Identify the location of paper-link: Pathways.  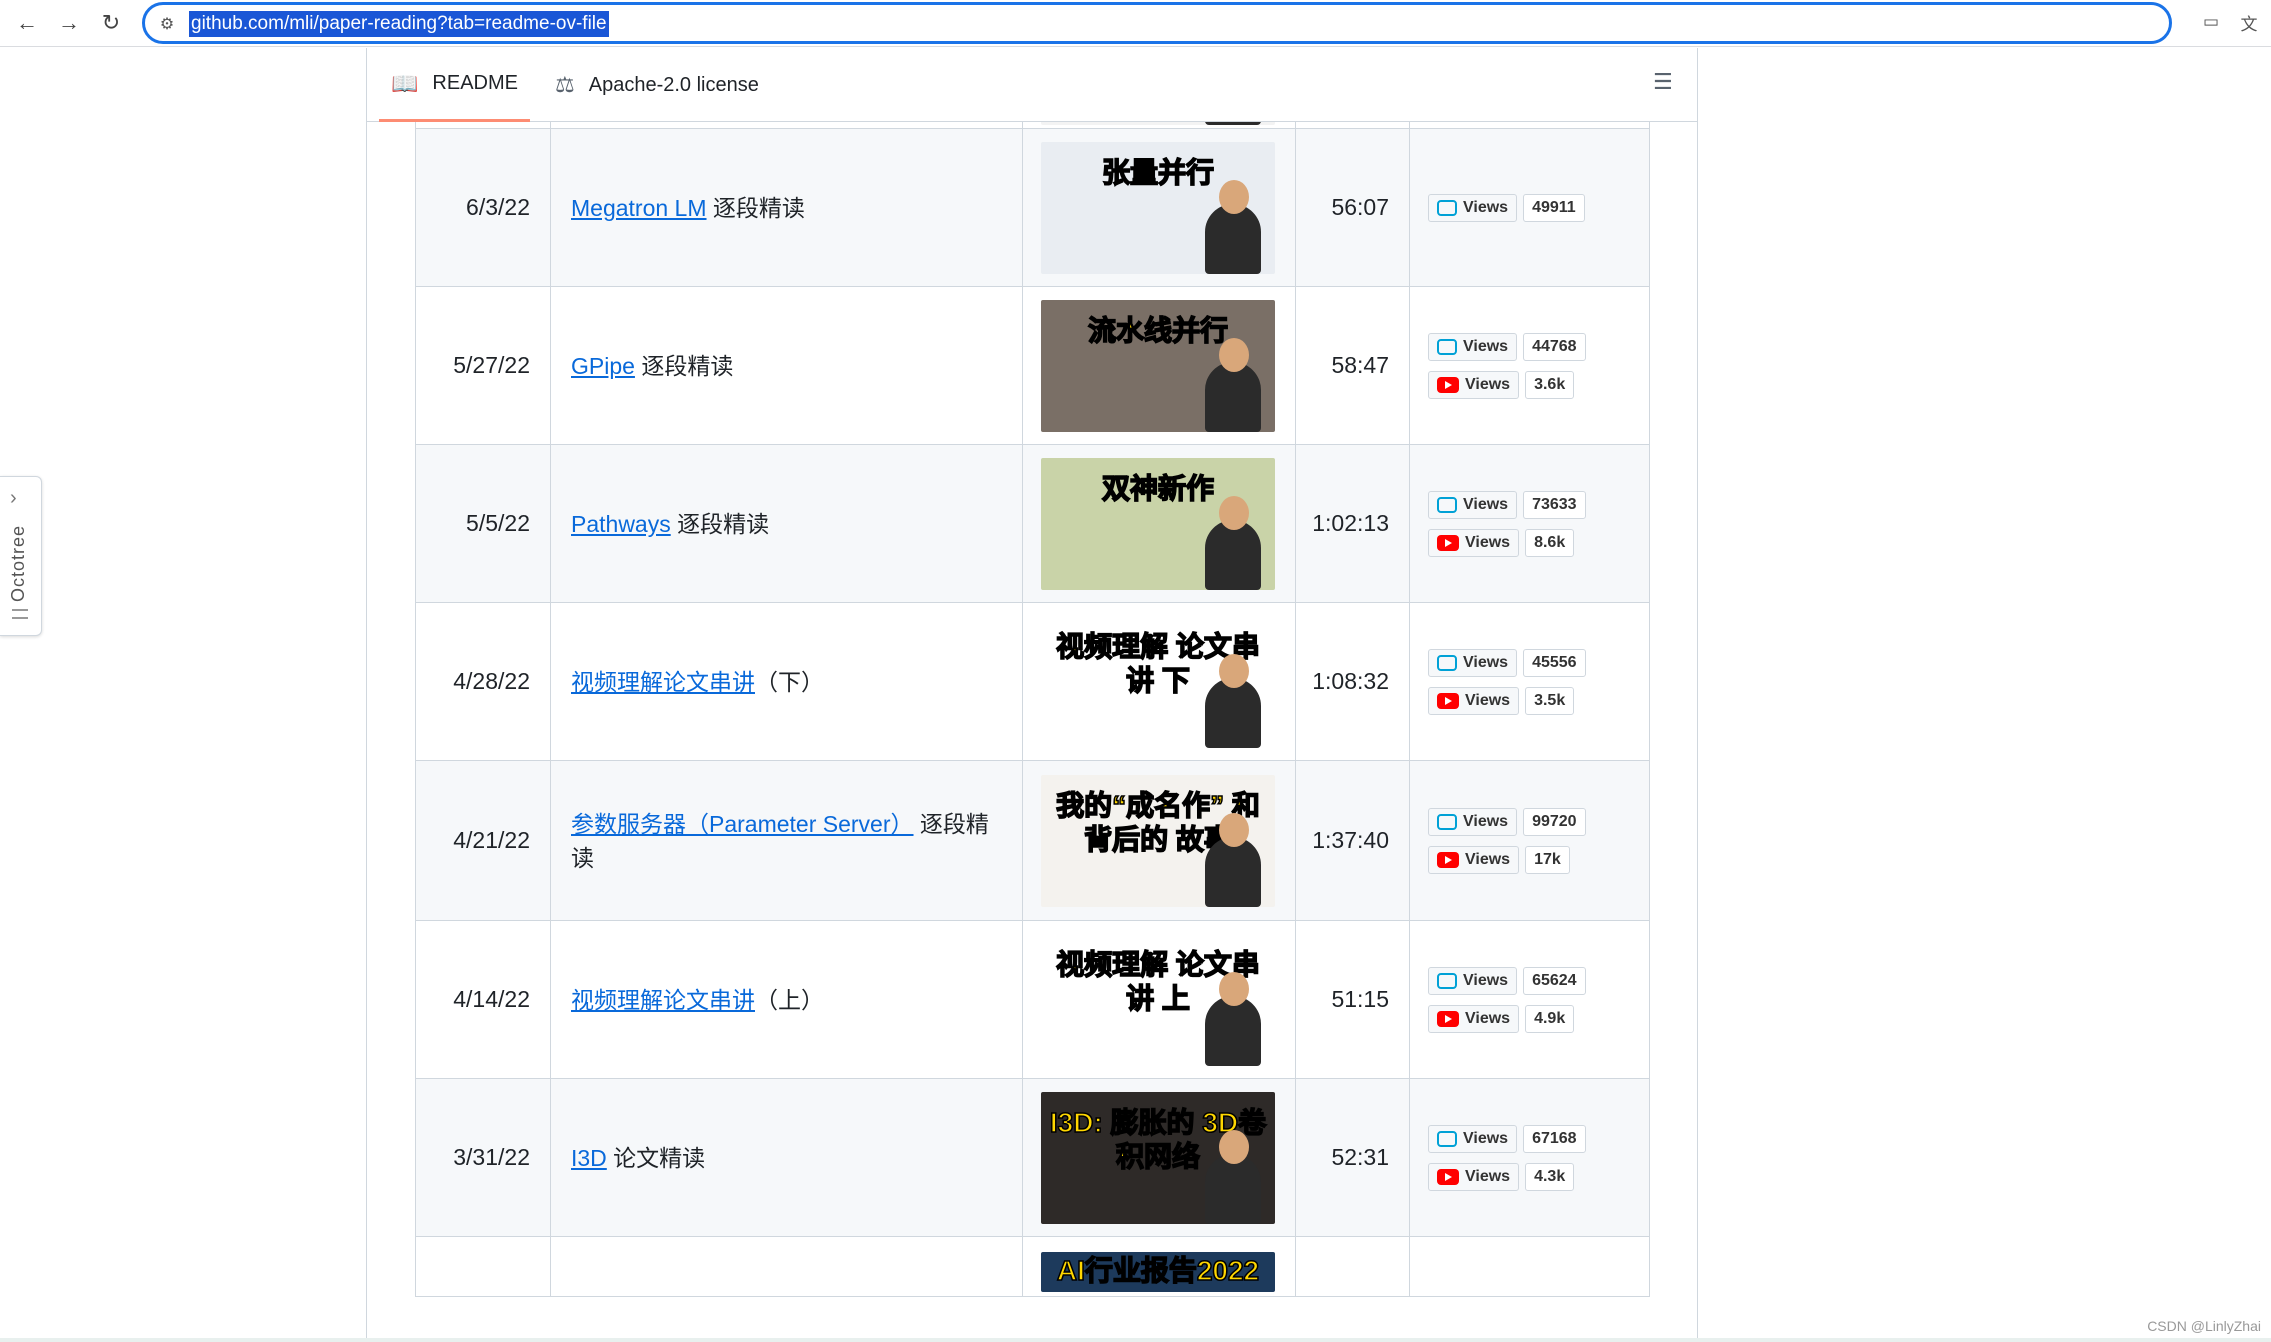
(621, 524).